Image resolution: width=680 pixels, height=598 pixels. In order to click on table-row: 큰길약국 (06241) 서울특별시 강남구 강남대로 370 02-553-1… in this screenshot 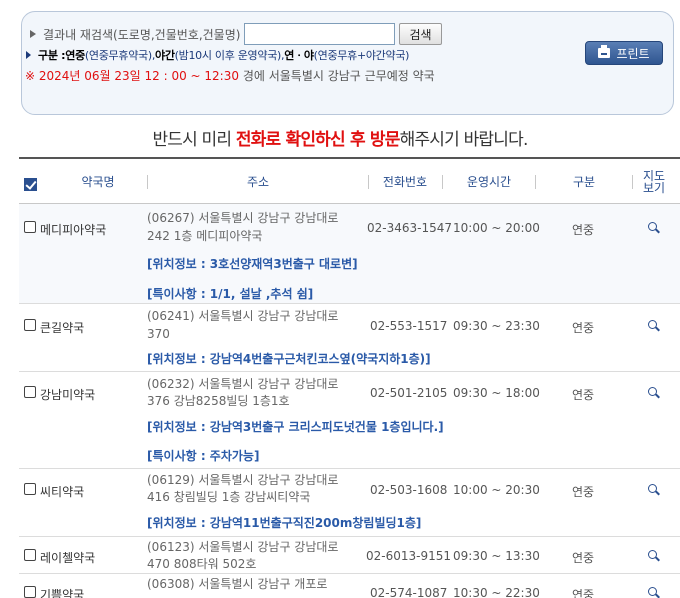, I will do `click(349, 338)`.